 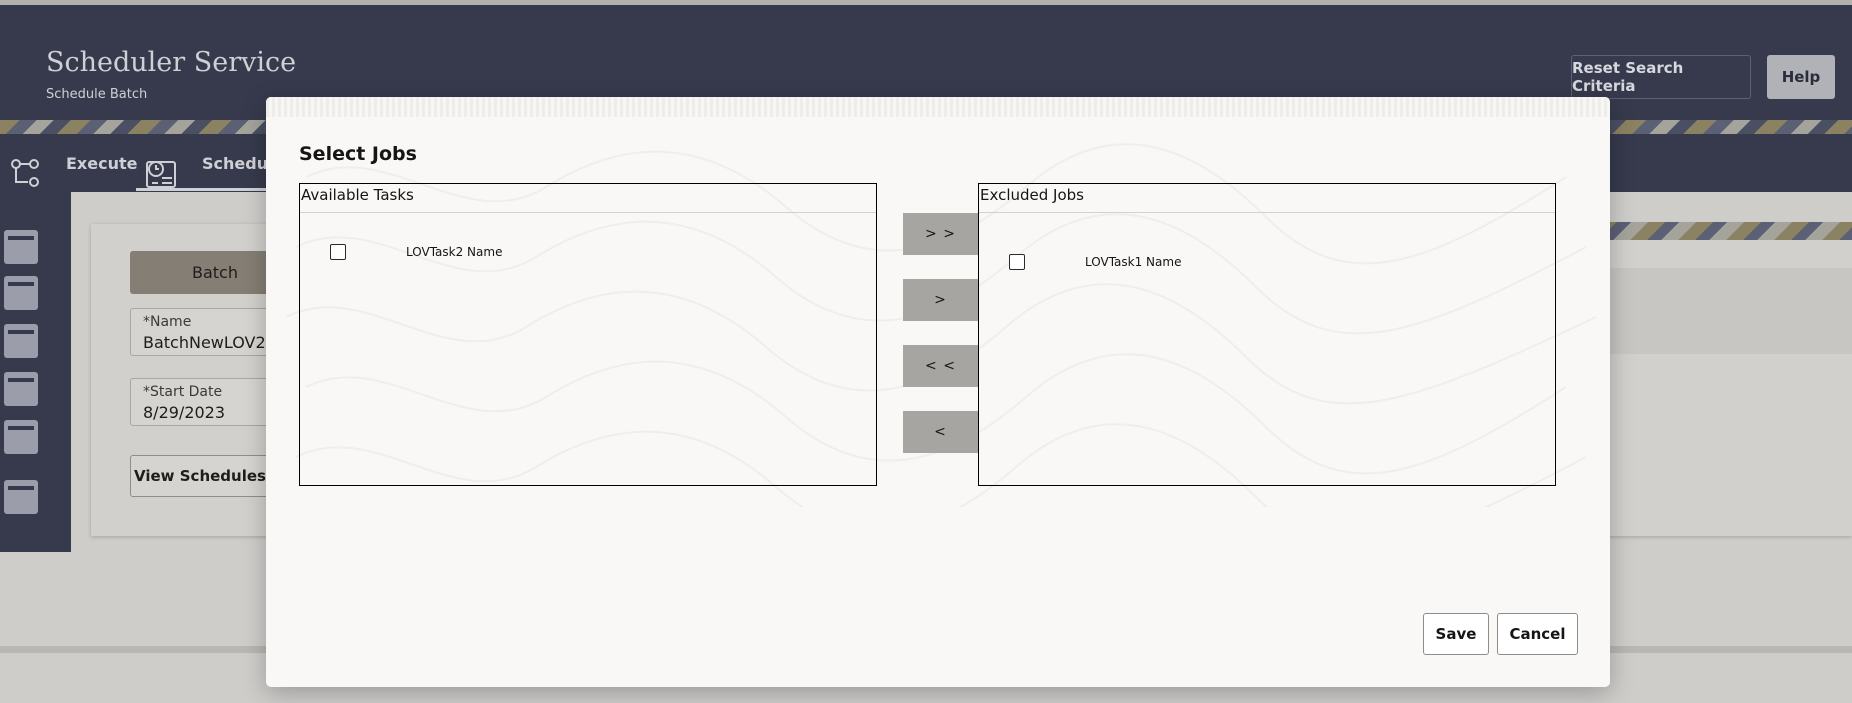 What do you see at coordinates (184, 412) in the screenshot?
I see `start-date-value: 8/29/2023` at bounding box center [184, 412].